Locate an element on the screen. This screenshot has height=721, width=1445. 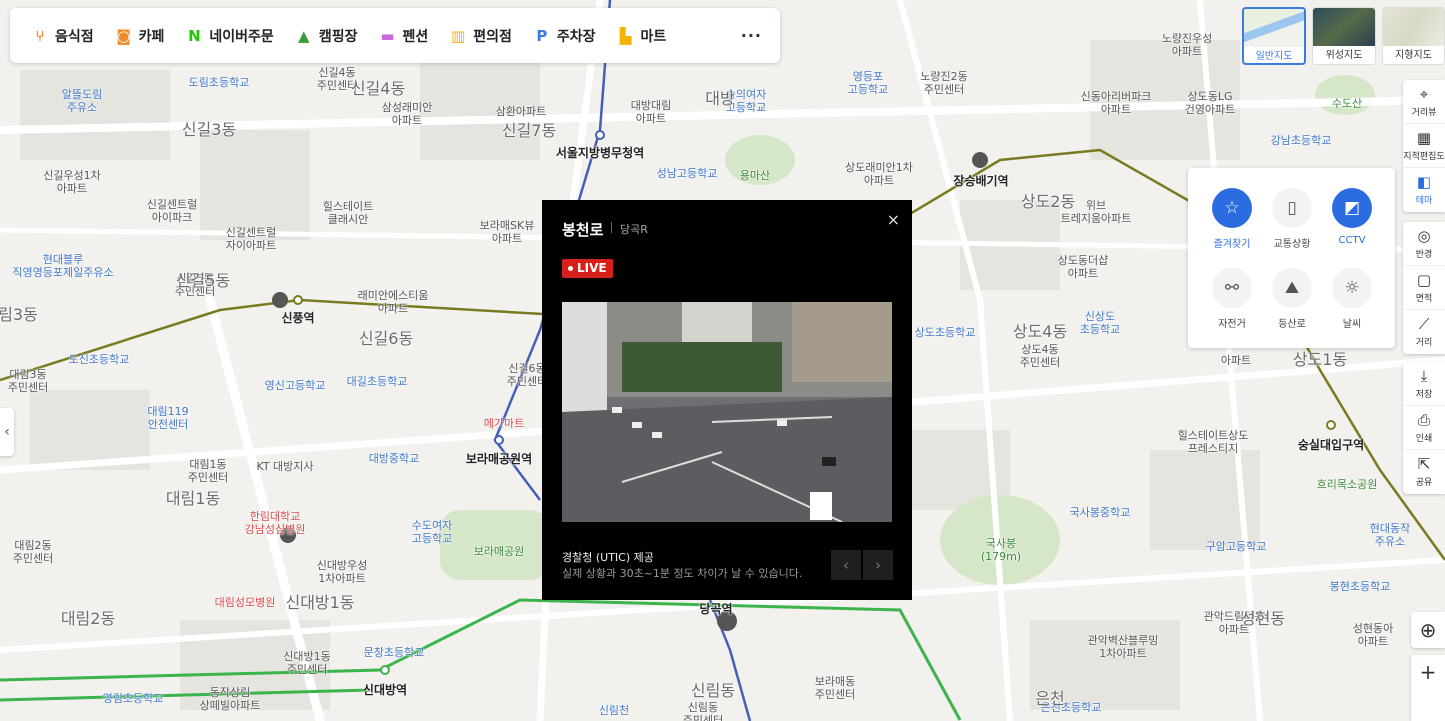
map-label: 동작상림 상떼빌아파트 is located at coordinates (230, 699).